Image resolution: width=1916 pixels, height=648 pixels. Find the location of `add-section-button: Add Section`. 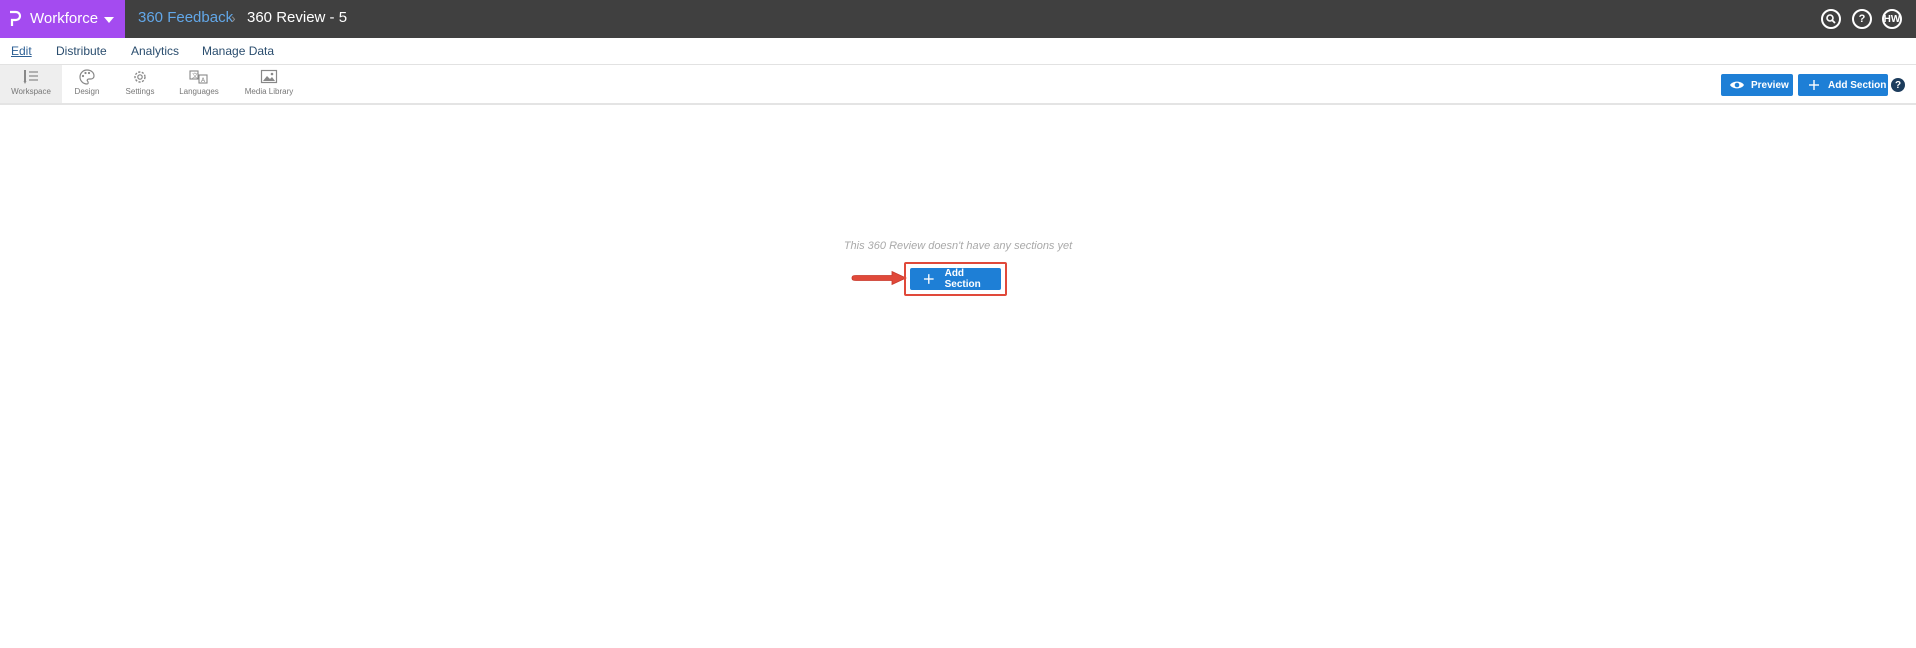

add-section-button: Add Section is located at coordinates (1843, 85).